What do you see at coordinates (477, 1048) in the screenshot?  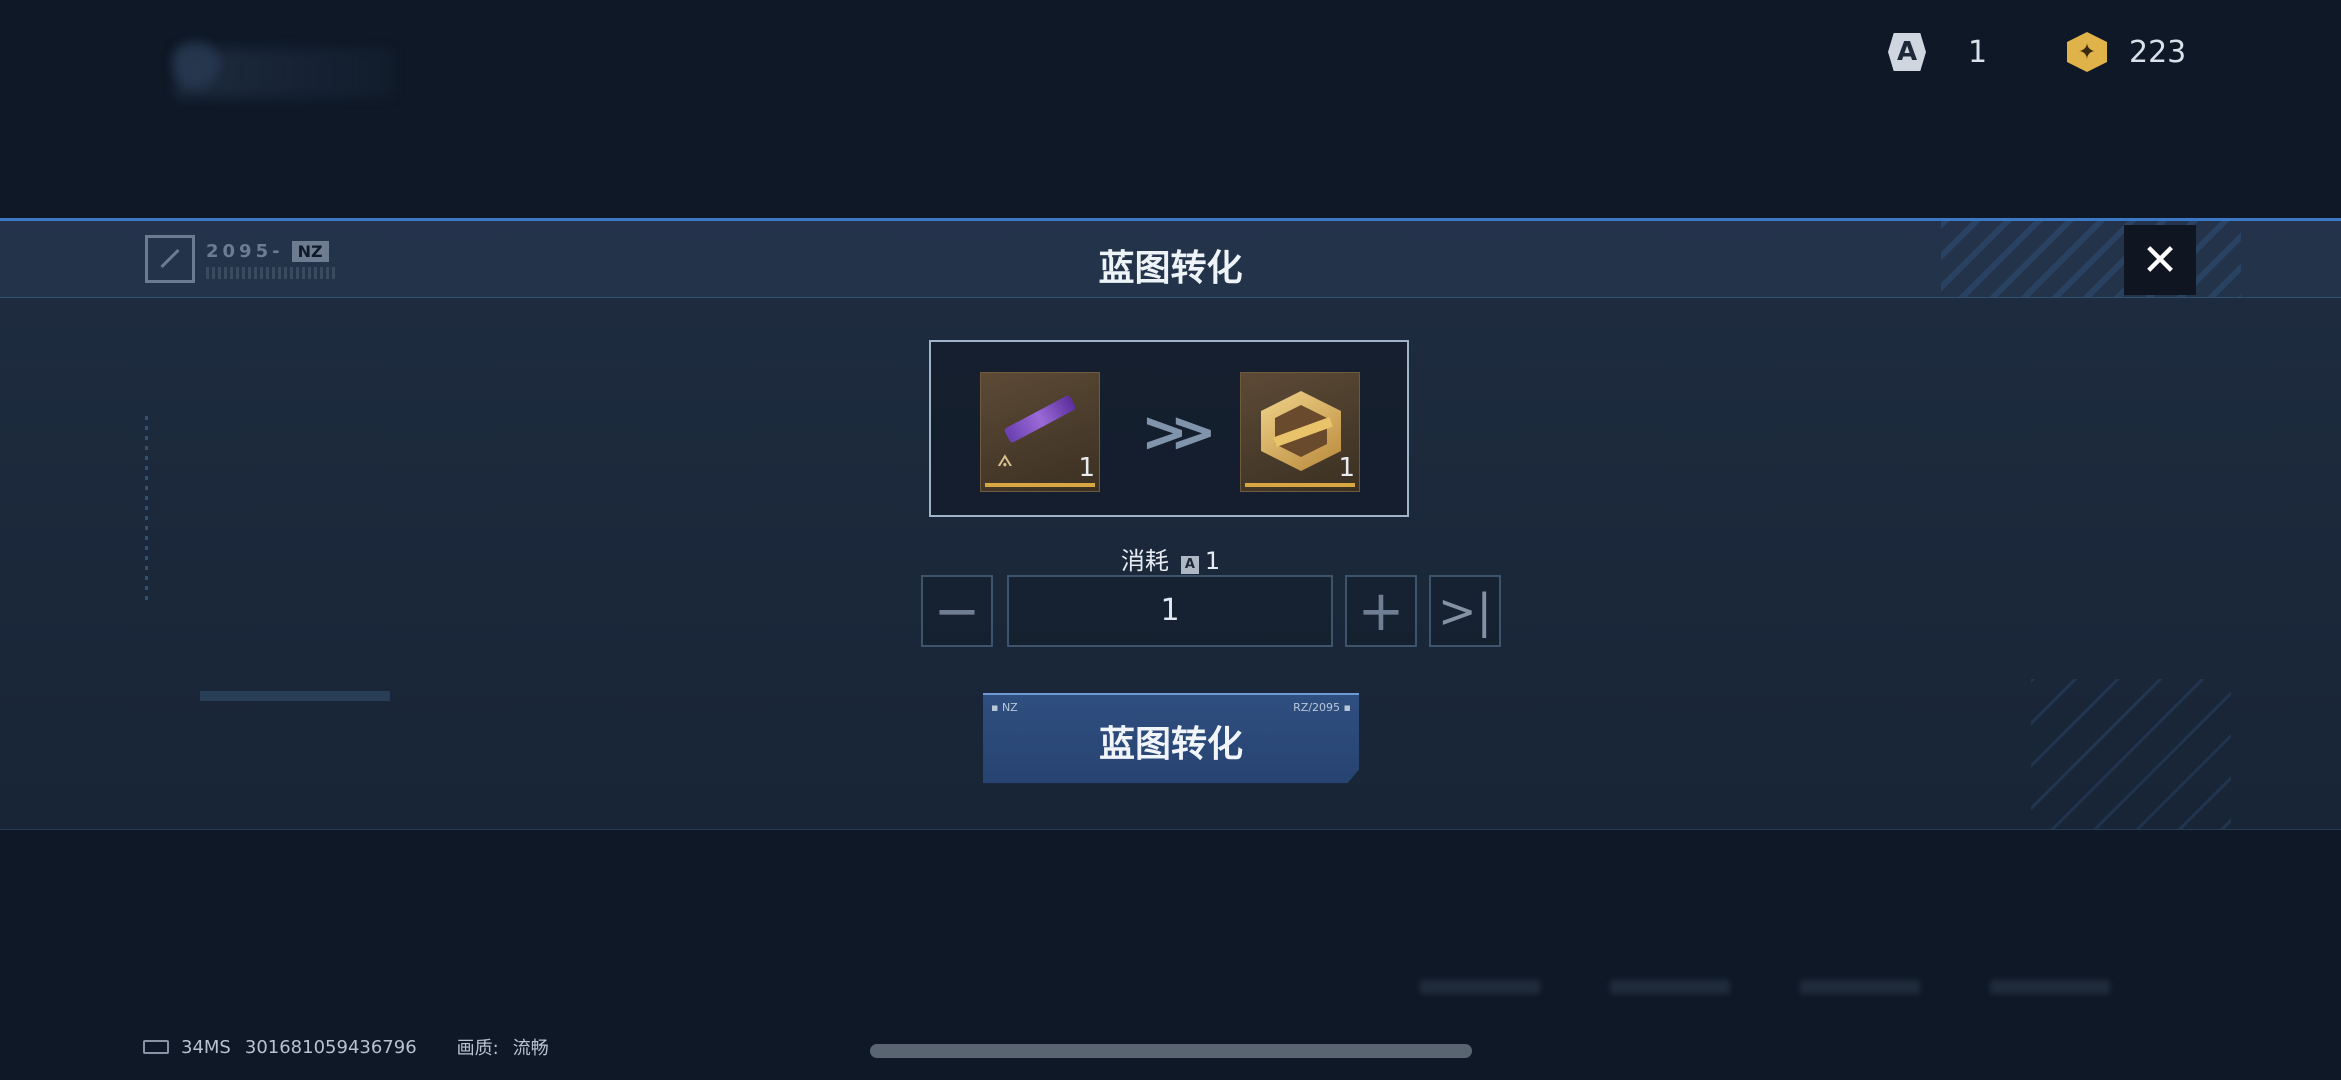 I see `quality-label: 画质:` at bounding box center [477, 1048].